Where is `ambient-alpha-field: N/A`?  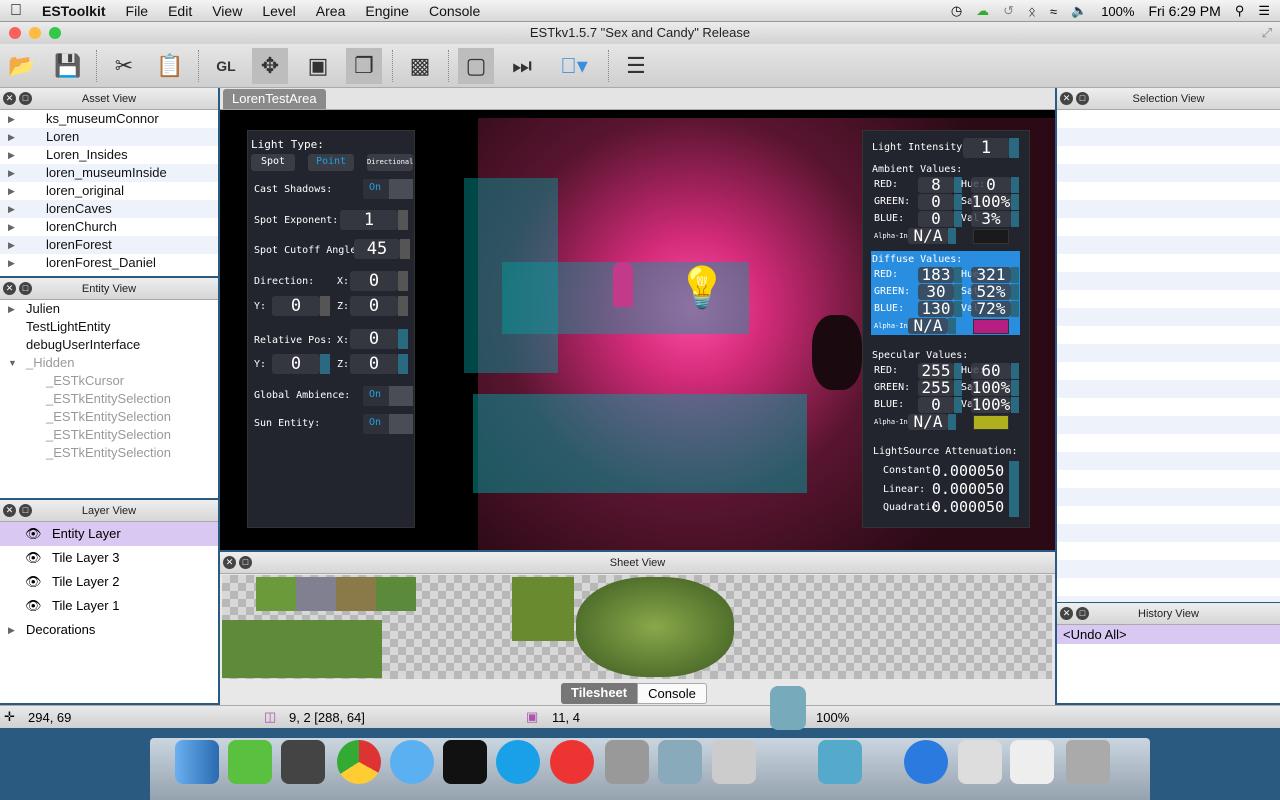
ambient-alpha-field: N/A is located at coordinates (928, 236).